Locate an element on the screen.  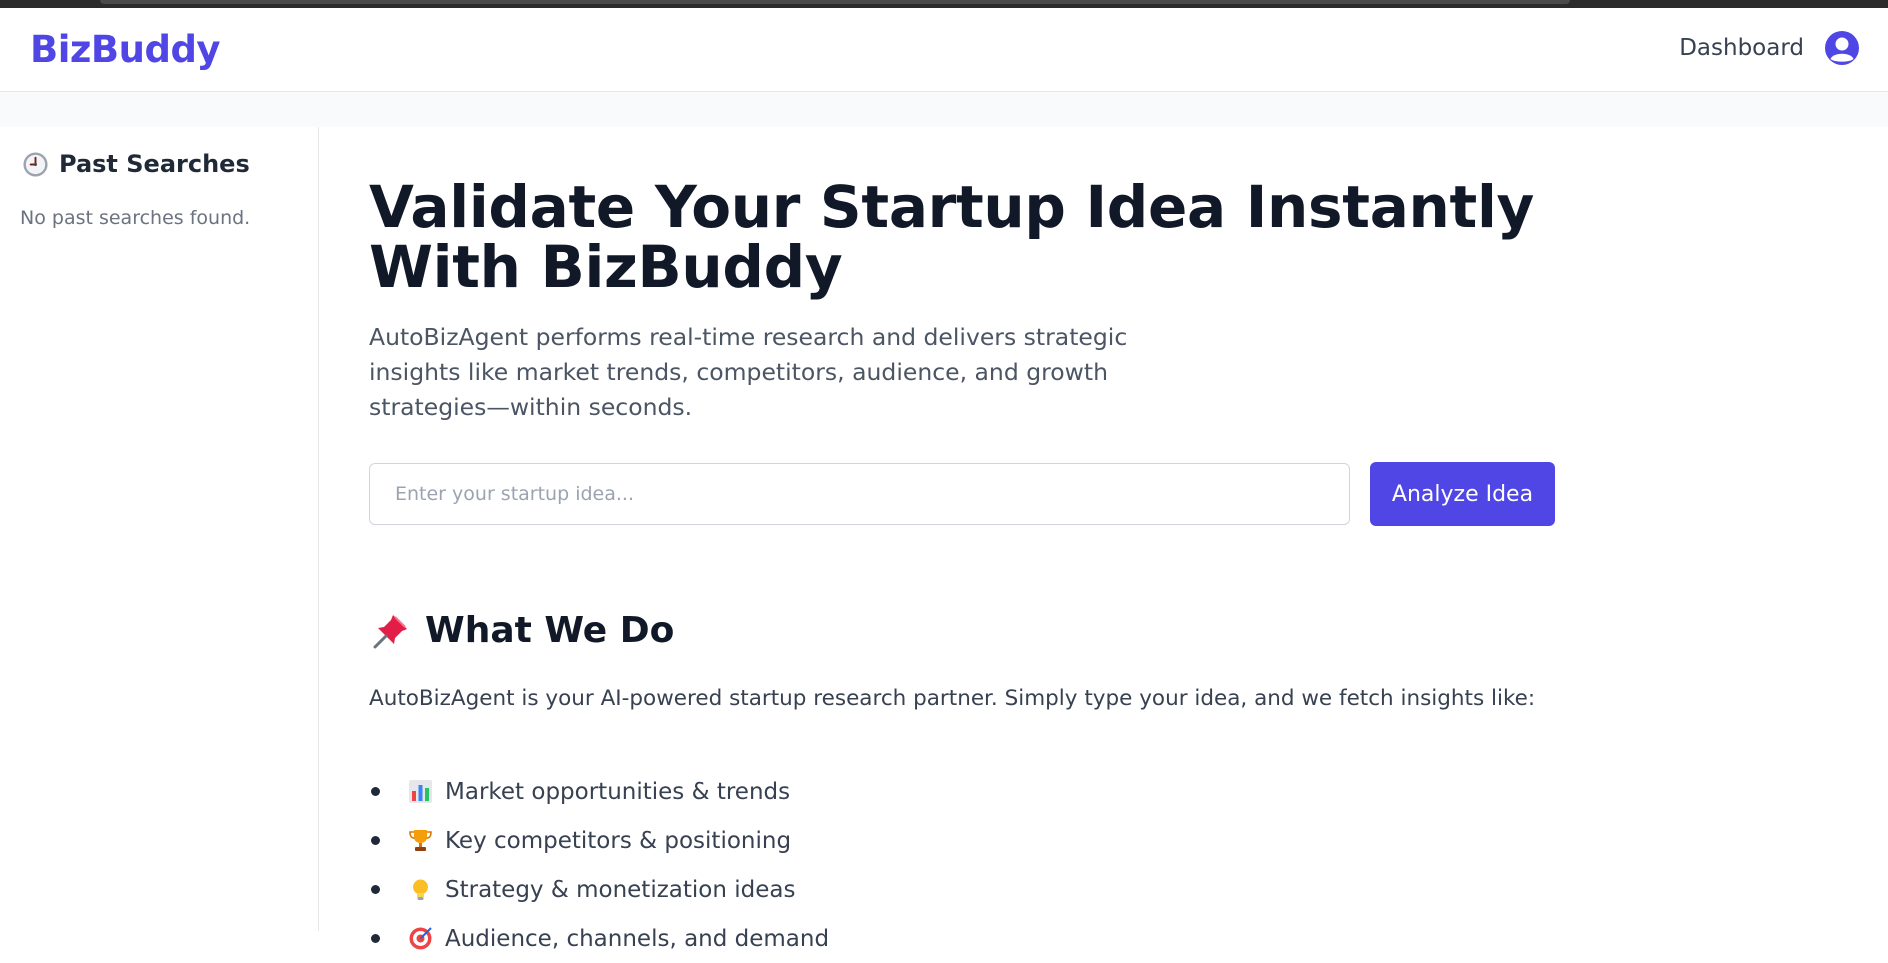
feature-label: Key competitors & positioning is located at coordinates (618, 840).